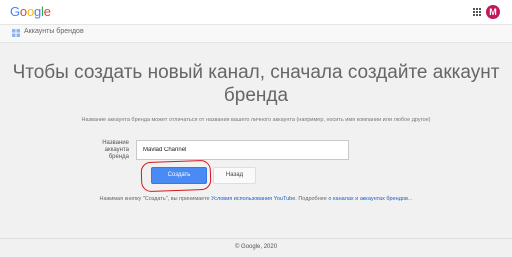  I want to click on logo-letter: g, so click(37, 11).